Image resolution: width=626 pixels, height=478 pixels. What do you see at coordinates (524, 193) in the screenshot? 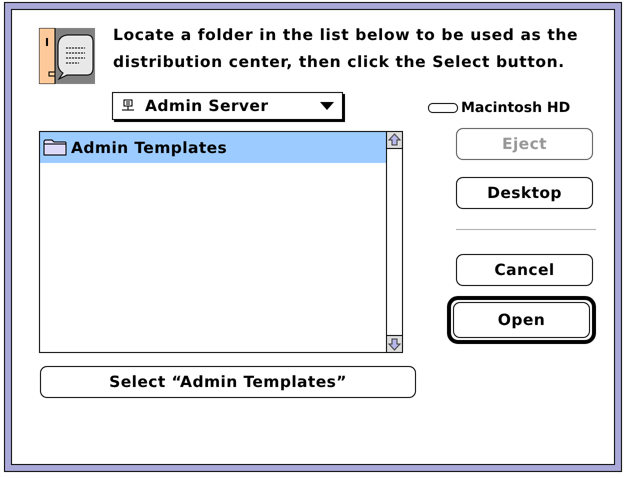
I see `dialog-button: Desktop` at bounding box center [524, 193].